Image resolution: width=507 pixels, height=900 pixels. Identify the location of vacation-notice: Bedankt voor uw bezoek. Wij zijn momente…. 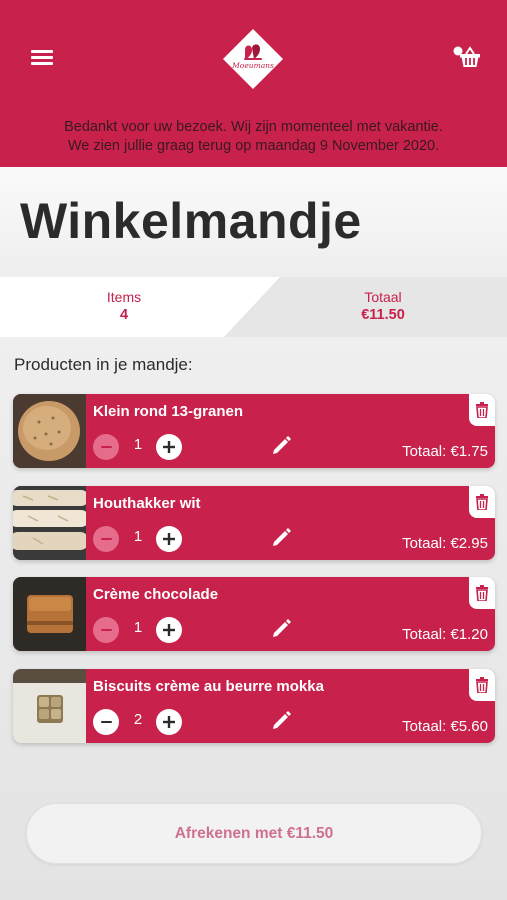
(253, 137).